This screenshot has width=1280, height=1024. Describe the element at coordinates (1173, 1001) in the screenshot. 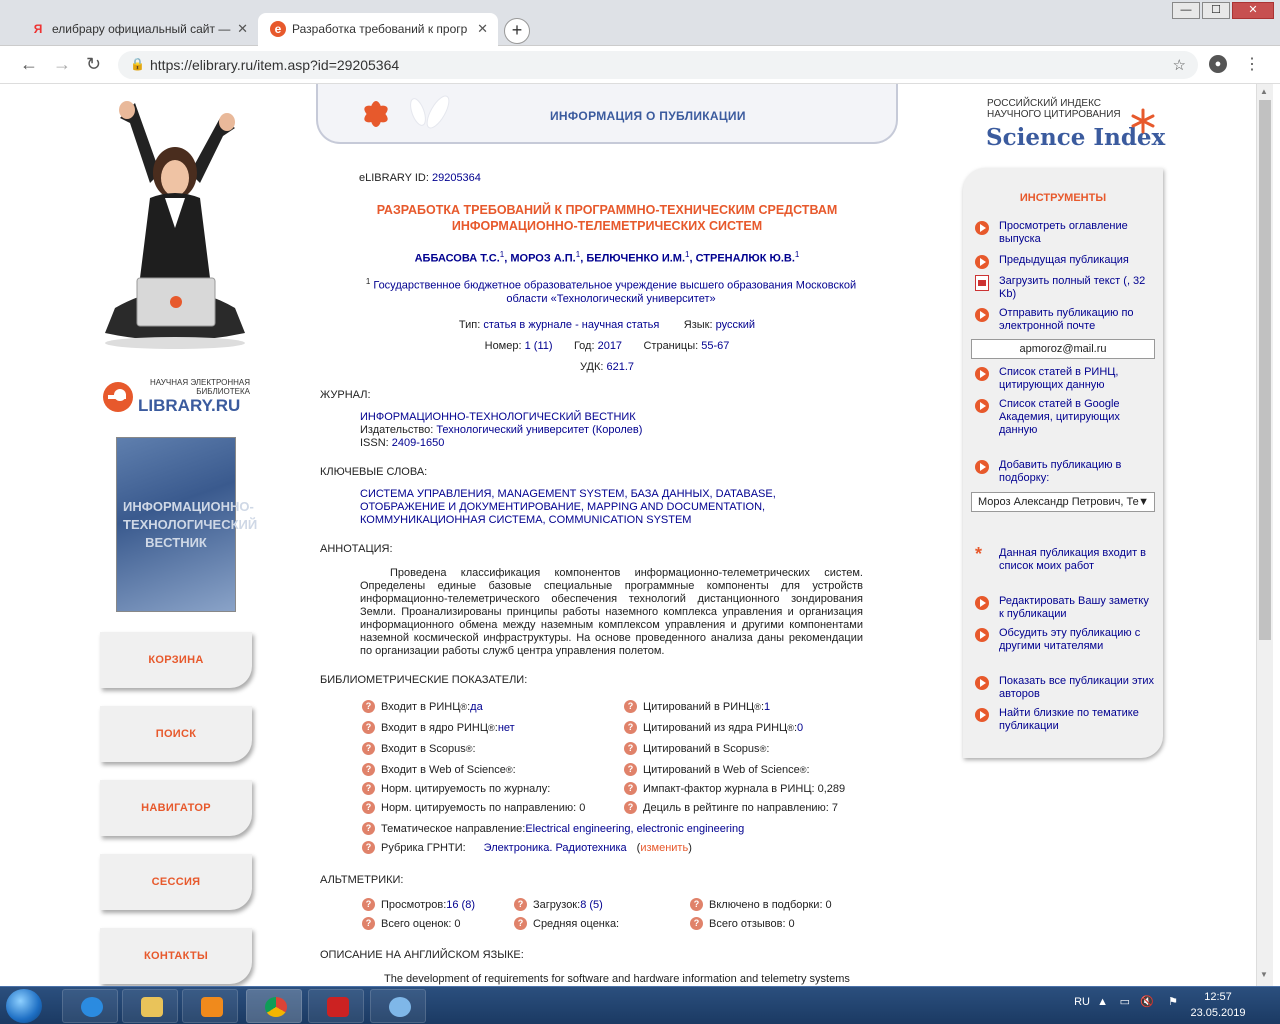

I see `action-center-icon: ⚑` at that location.